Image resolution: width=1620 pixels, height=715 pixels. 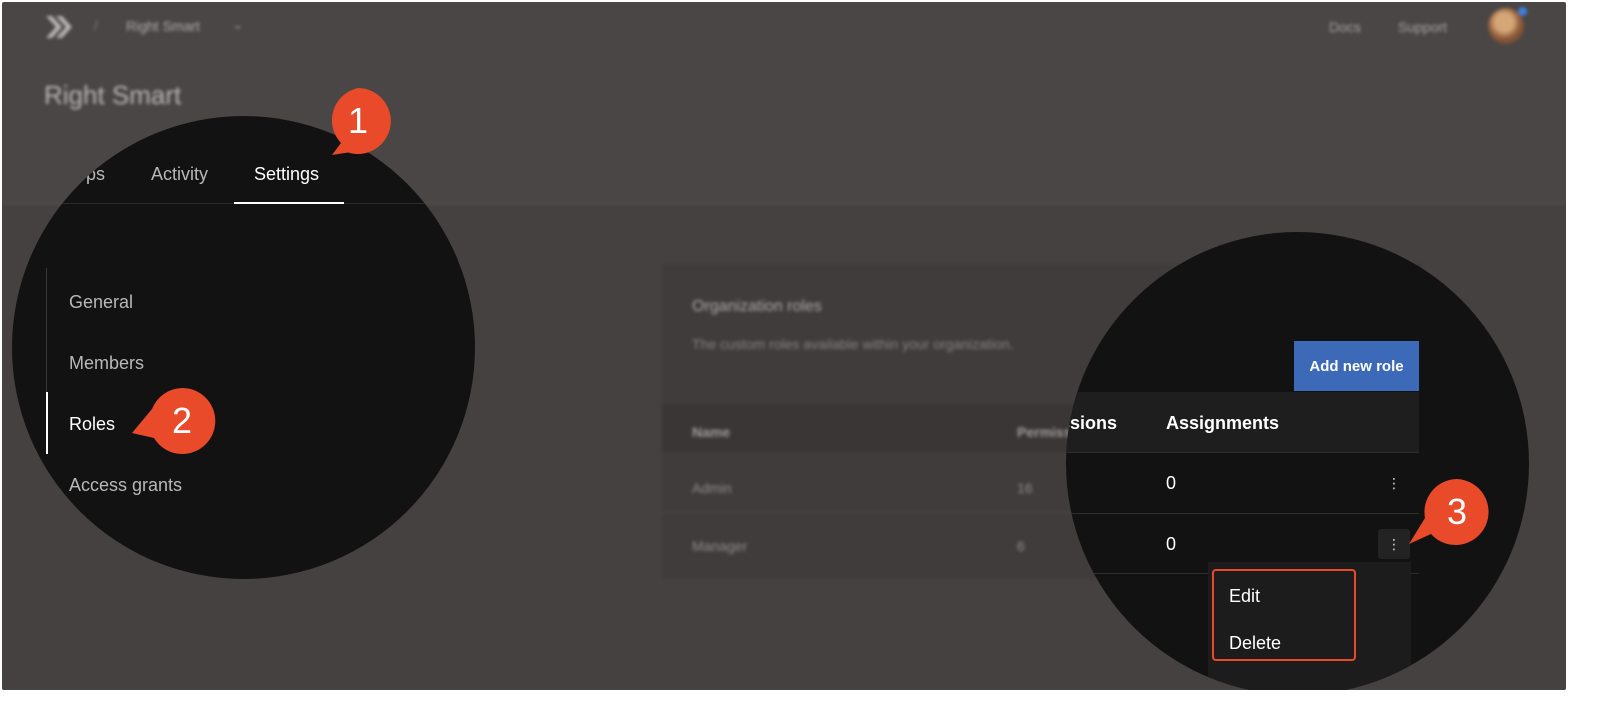 I want to click on sidebar-item-roles: Roles, so click(x=92, y=424).